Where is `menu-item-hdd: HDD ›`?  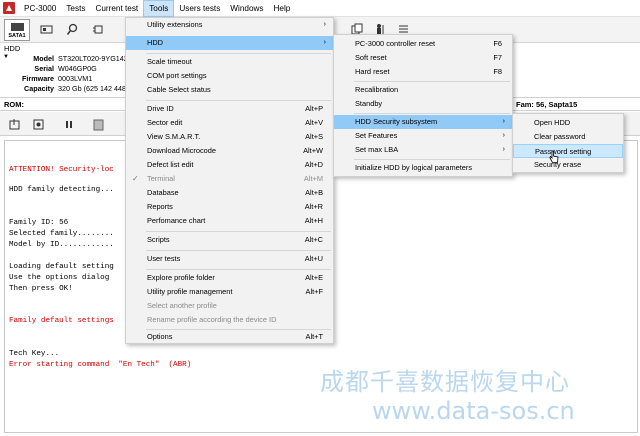
menu-item-hdd: HDD › is located at coordinates (229, 43).